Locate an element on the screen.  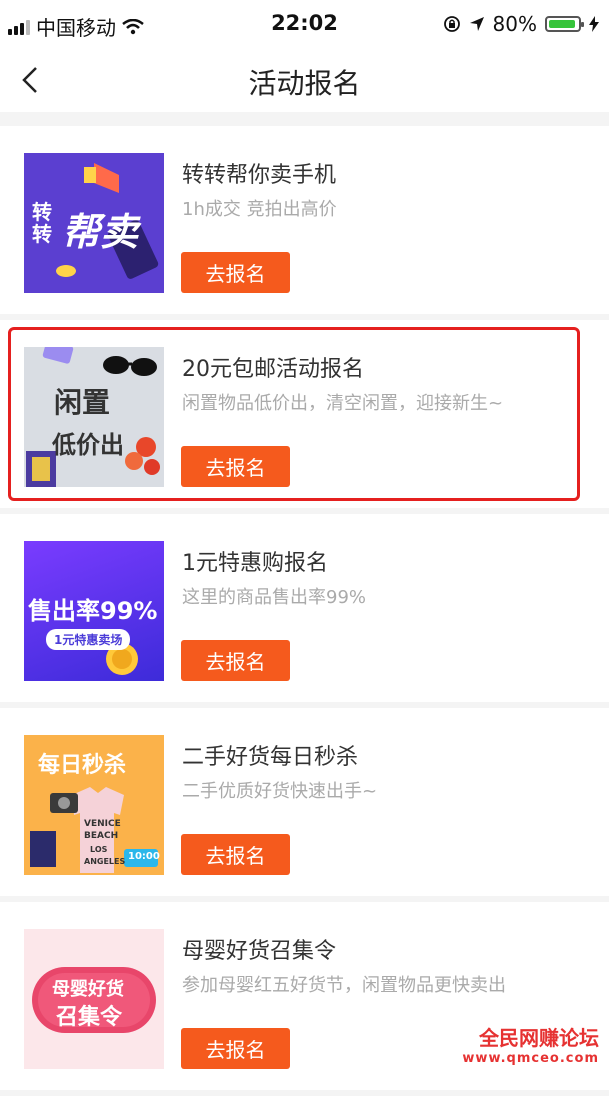
nav-bar: 活动报名 is located at coordinates (304, 80).